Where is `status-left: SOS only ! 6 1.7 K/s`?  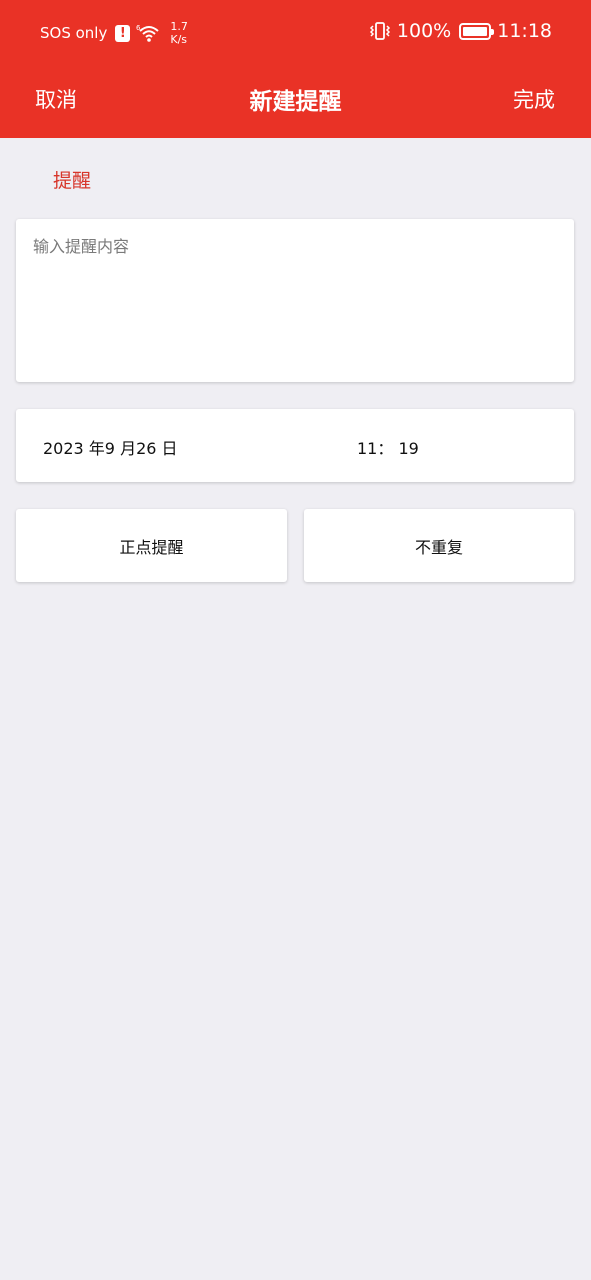
status-left: SOS only ! 6 1.7 K/s is located at coordinates (114, 33).